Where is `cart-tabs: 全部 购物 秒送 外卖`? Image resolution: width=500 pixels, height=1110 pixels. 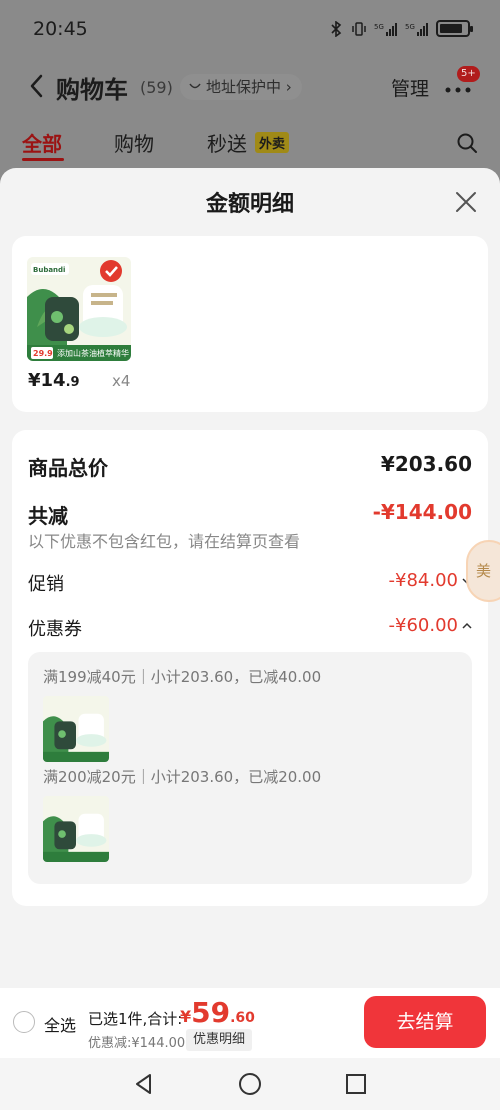 cart-tabs: 全部 购物 秒送 外卖 is located at coordinates (250, 148).